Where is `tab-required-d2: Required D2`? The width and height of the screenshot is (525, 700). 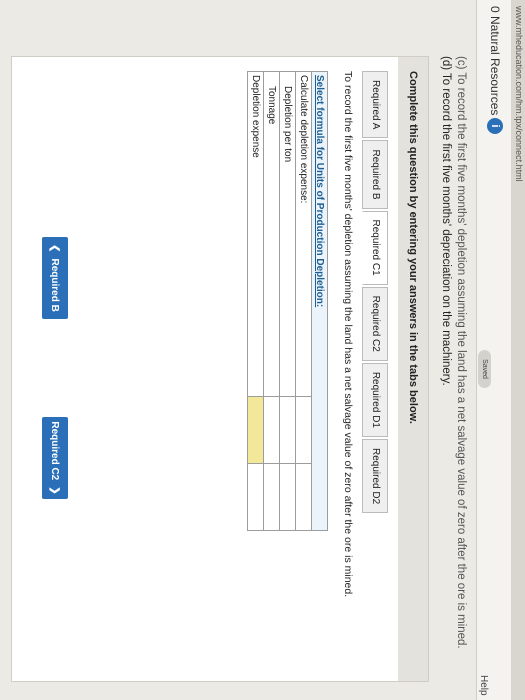 tab-required-d2: Required D2 is located at coordinates (375, 476).